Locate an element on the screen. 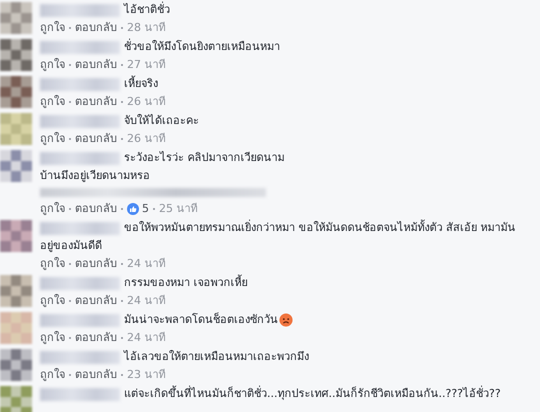 The image size is (540, 412). comment-text: กรรมของหมา เจอพวกเหี้ย is located at coordinates (186, 283).